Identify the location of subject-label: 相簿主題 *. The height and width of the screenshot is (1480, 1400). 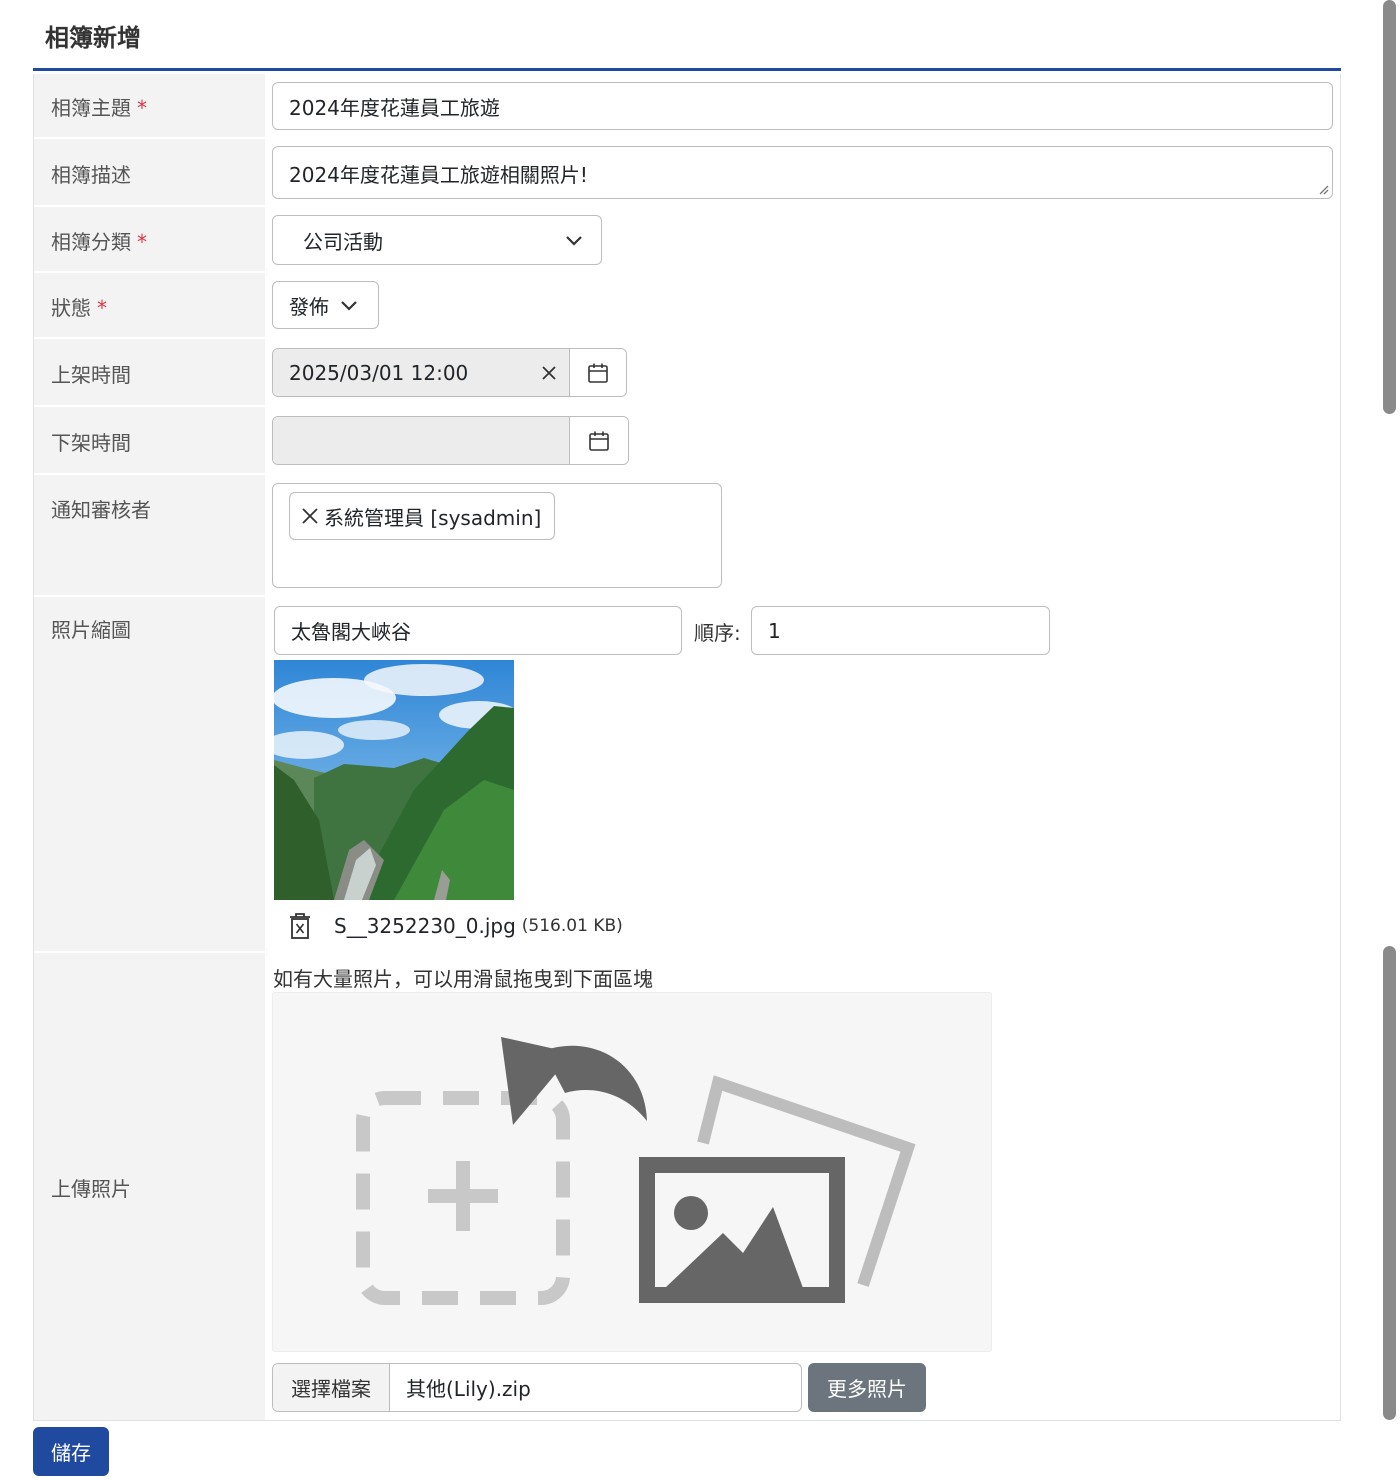
(99, 108).